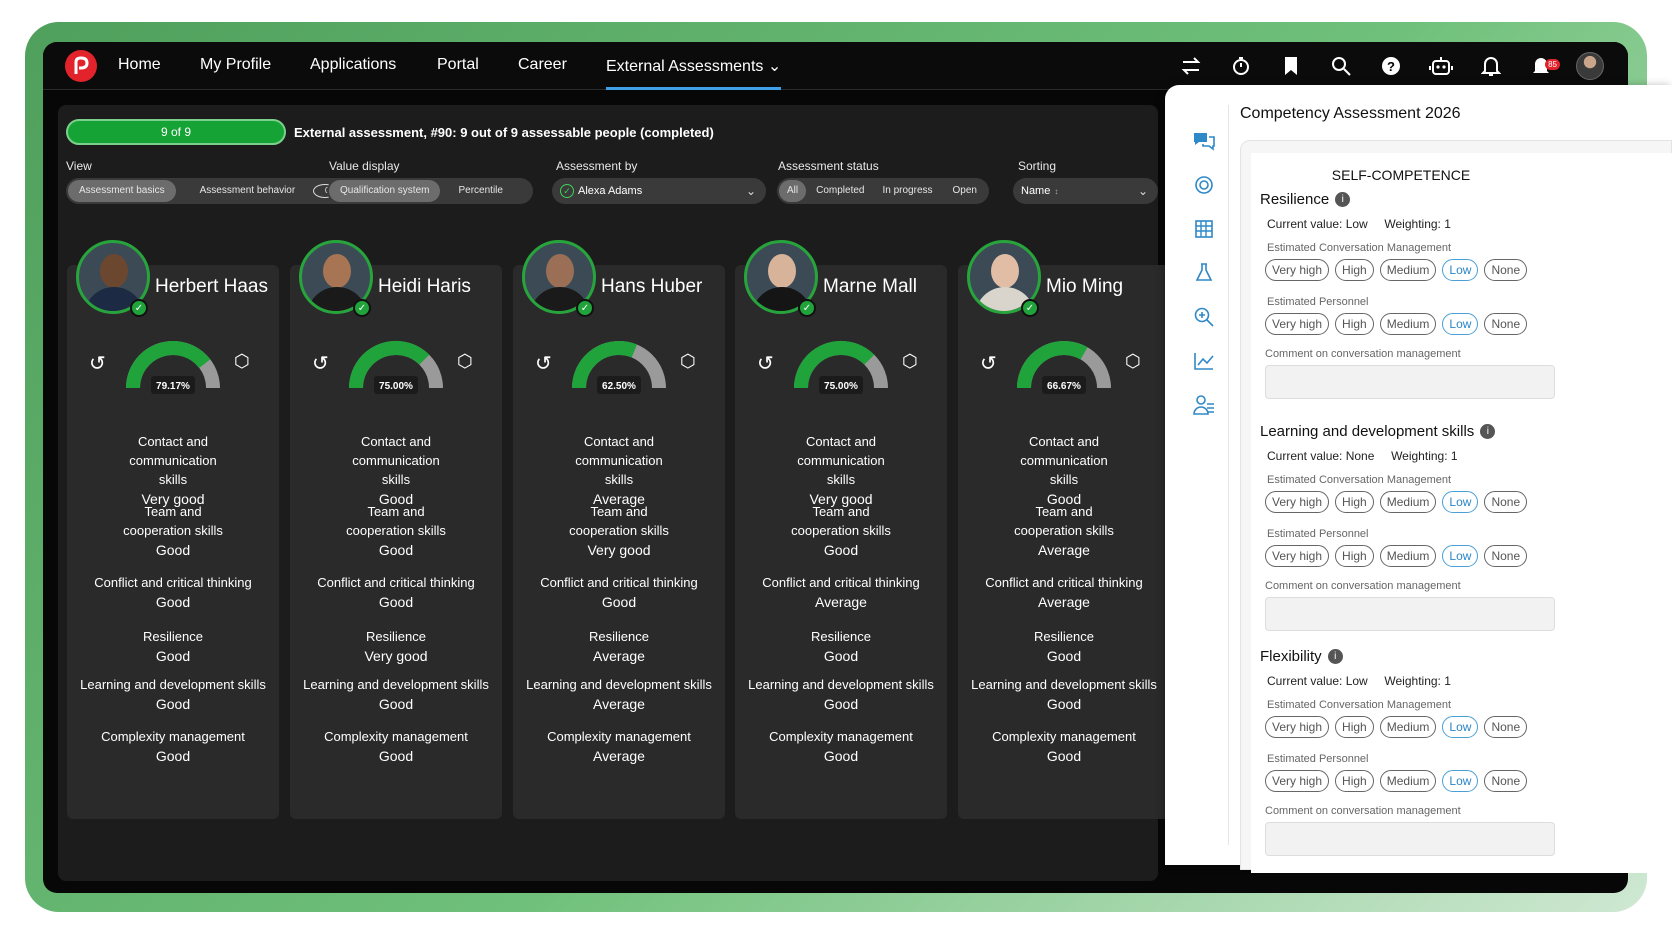 This screenshot has height=941, width=1672. I want to click on view-label: View, so click(79, 166).